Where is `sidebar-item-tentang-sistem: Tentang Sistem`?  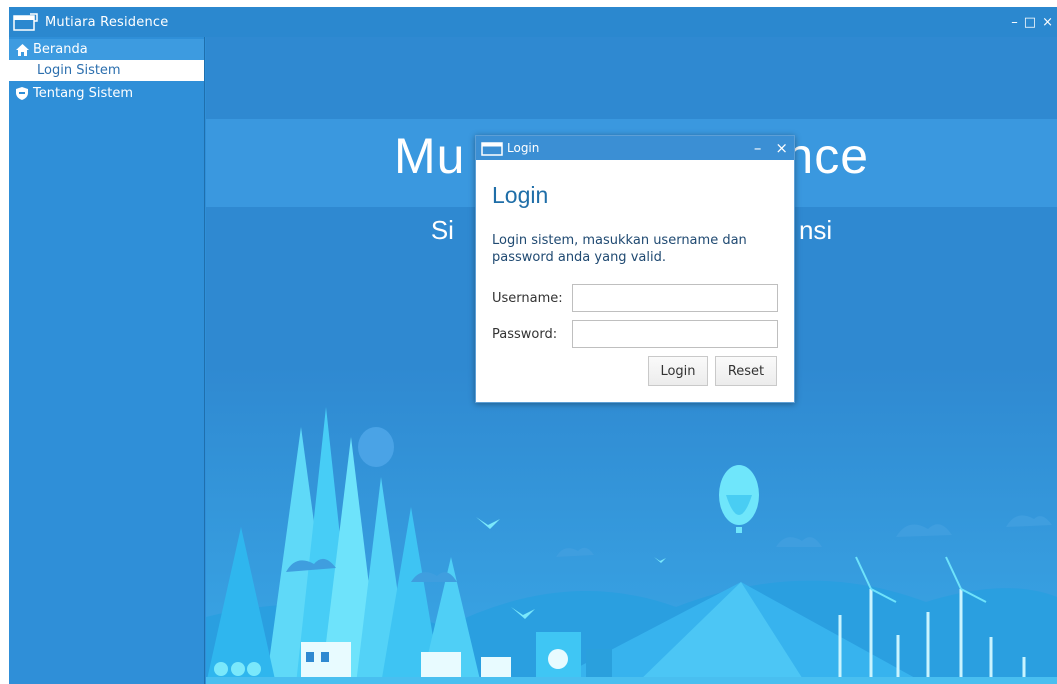 sidebar-item-tentang-sistem: Tentang Sistem is located at coordinates (106, 93).